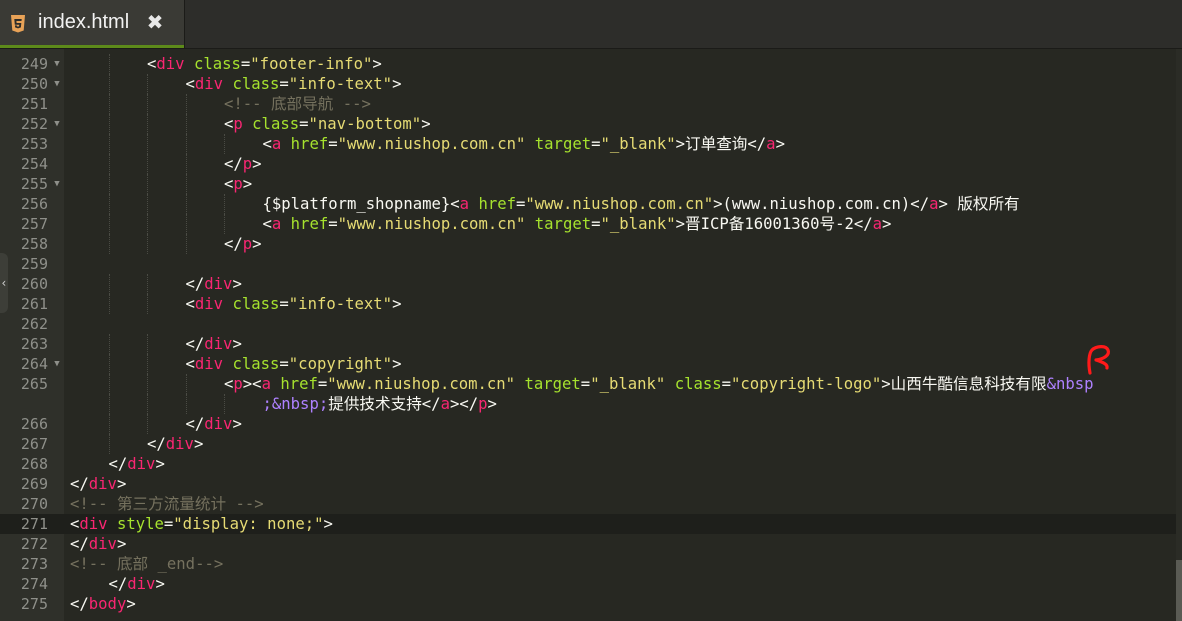 Image resolution: width=1182 pixels, height=621 pixels. I want to click on code-text: </, so click(118, 464).